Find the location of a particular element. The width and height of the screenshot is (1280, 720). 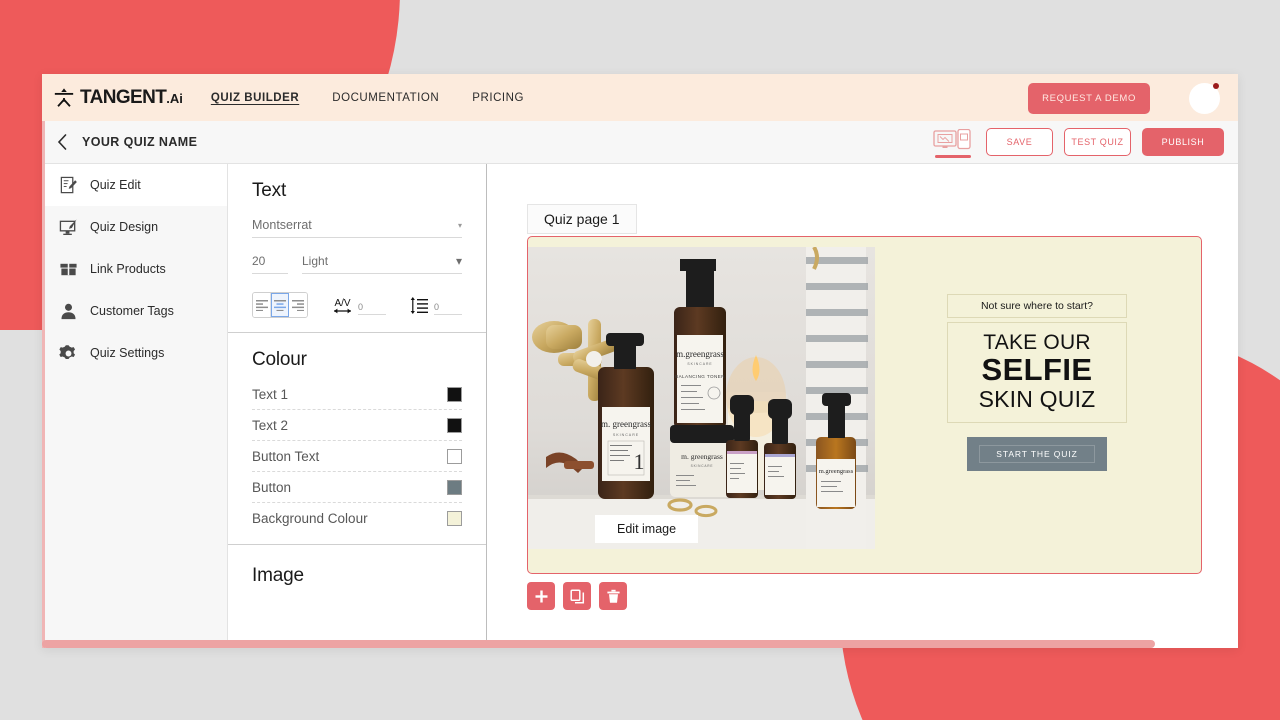

colour-label: Background Colour is located at coordinates (310, 518).